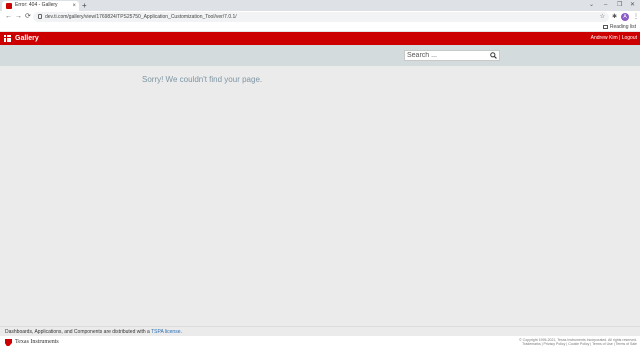 The image size is (640, 348). What do you see at coordinates (84, 5) in the screenshot?
I see `new-tab-button: +` at bounding box center [84, 5].